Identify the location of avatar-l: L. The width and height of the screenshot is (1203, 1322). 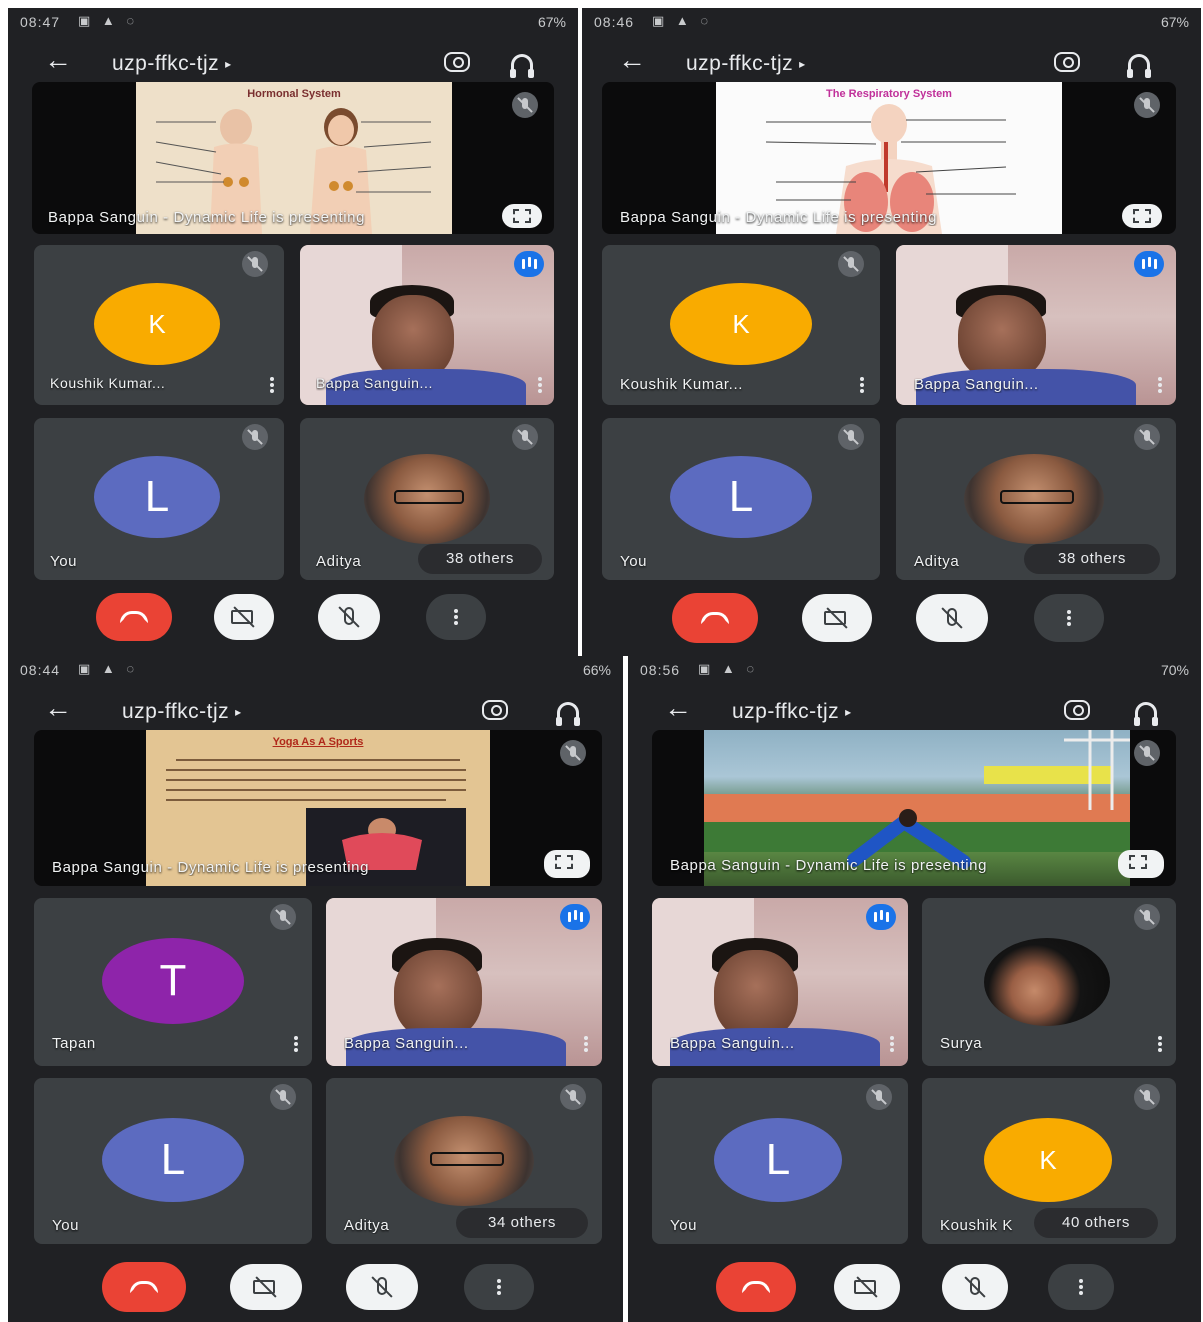
(741, 497).